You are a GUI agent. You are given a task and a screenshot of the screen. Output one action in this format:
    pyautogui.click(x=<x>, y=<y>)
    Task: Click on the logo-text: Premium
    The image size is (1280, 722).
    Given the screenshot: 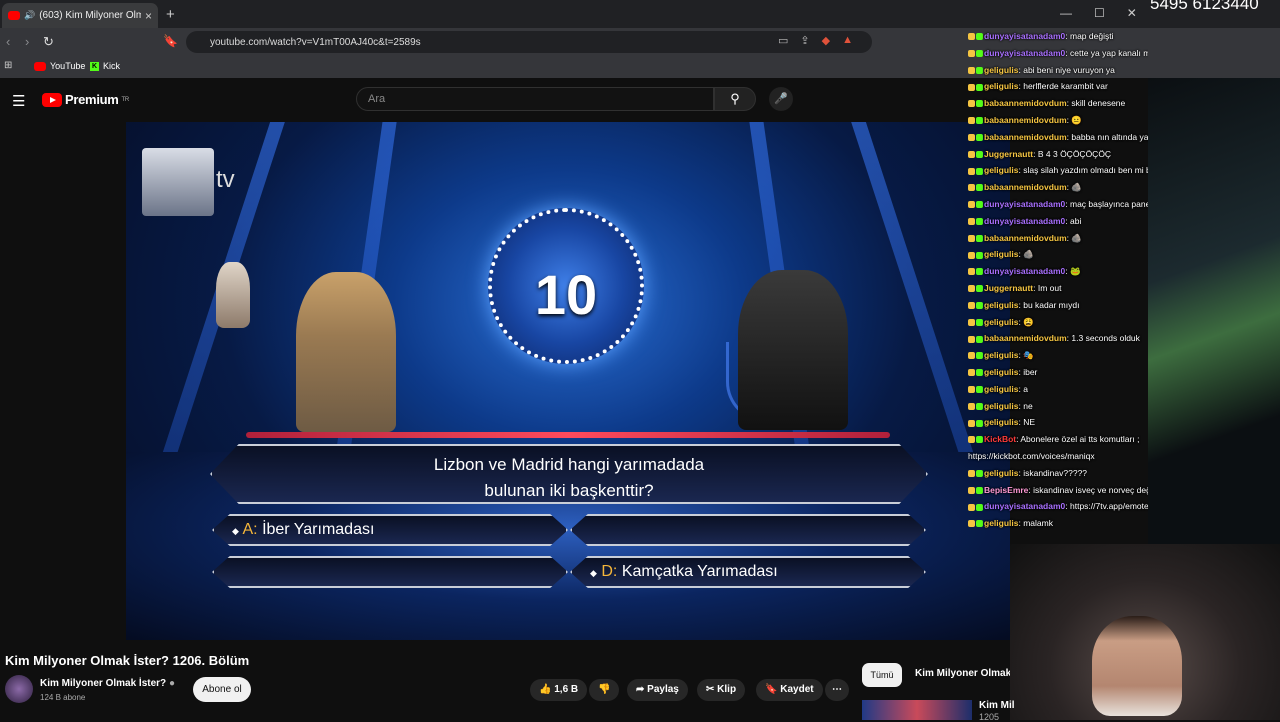 What is the action you would take?
    pyautogui.click(x=92, y=99)
    